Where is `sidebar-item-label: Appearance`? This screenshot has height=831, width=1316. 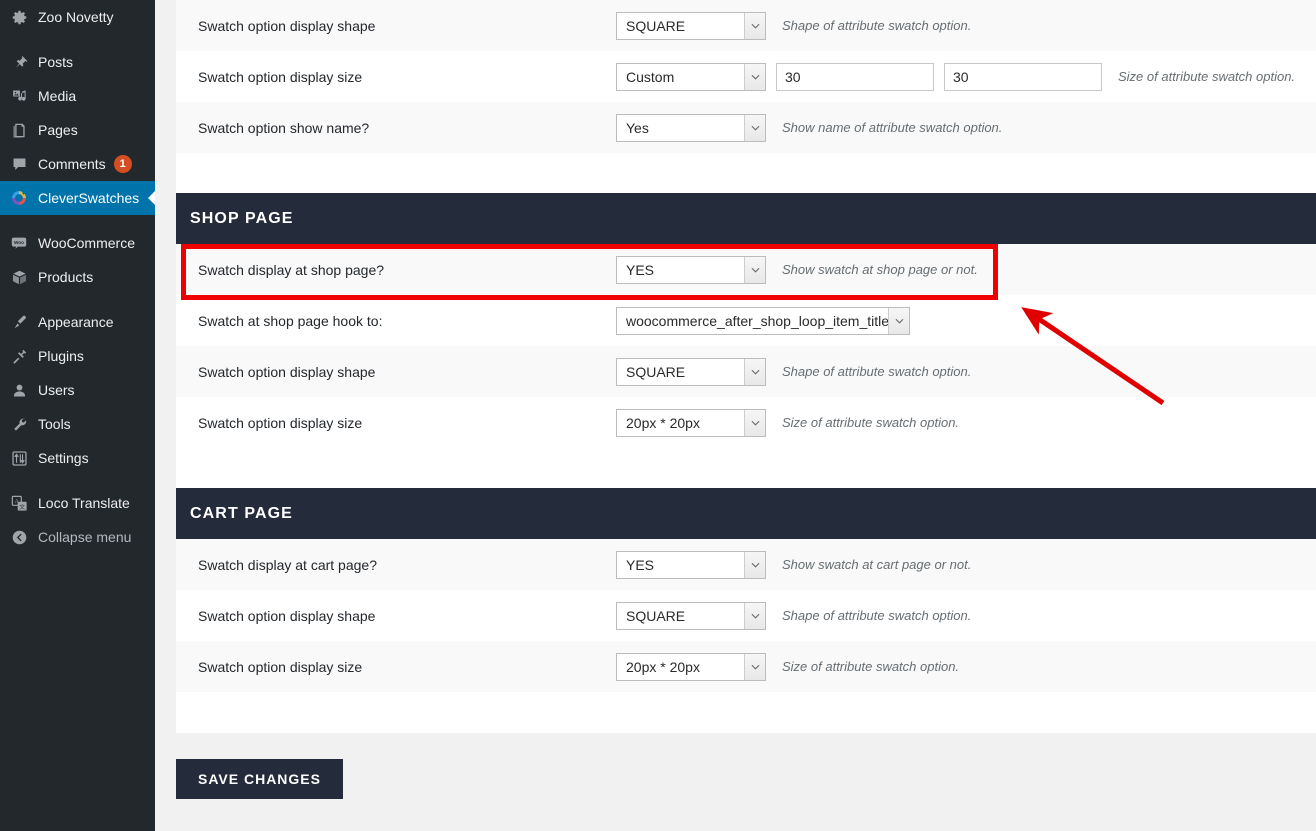 sidebar-item-label: Appearance is located at coordinates (76, 322).